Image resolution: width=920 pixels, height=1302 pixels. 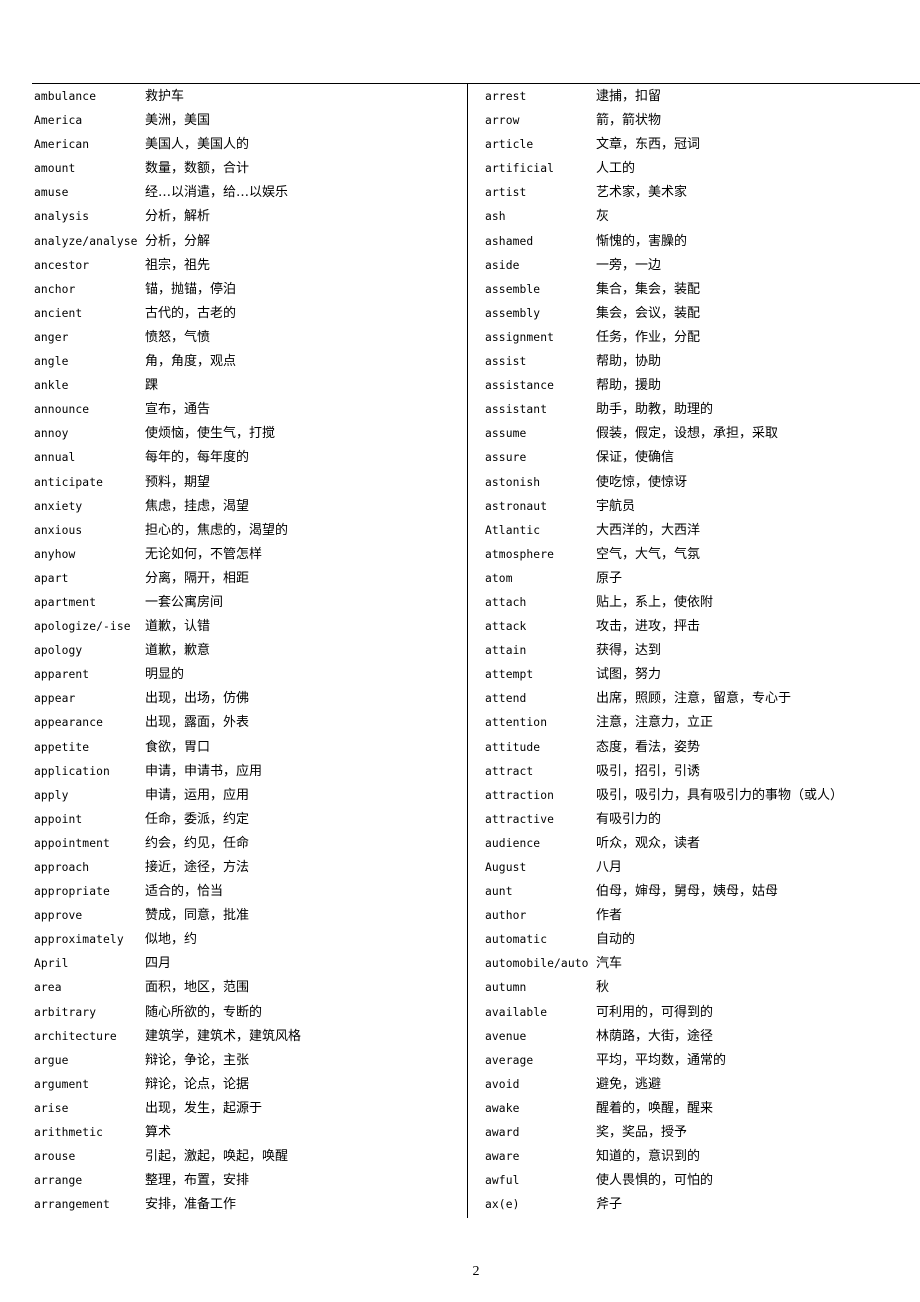 I want to click on entry-word: awful, so click(x=502, y=1181).